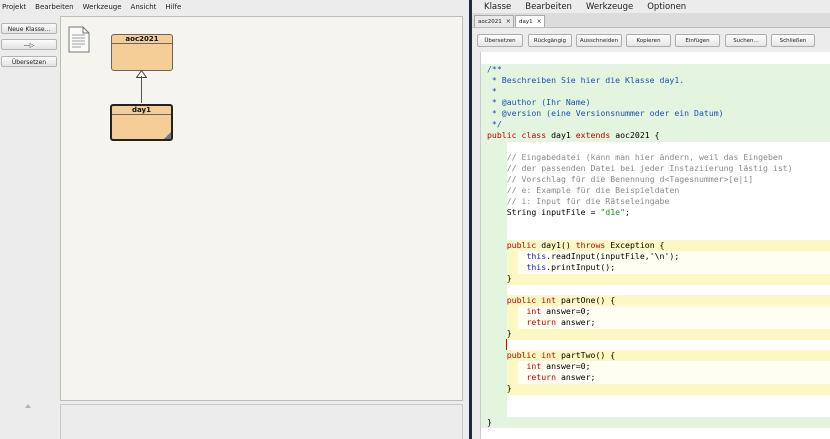 Image resolution: width=830 pixels, height=439 pixels. I want to click on menu-ansicht: Ansicht, so click(144, 7).